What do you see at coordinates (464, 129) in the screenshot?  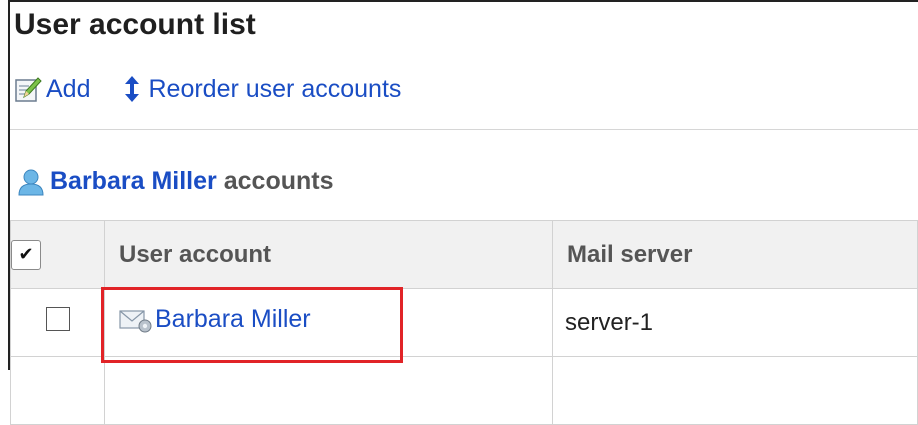 I see `divider` at bounding box center [464, 129].